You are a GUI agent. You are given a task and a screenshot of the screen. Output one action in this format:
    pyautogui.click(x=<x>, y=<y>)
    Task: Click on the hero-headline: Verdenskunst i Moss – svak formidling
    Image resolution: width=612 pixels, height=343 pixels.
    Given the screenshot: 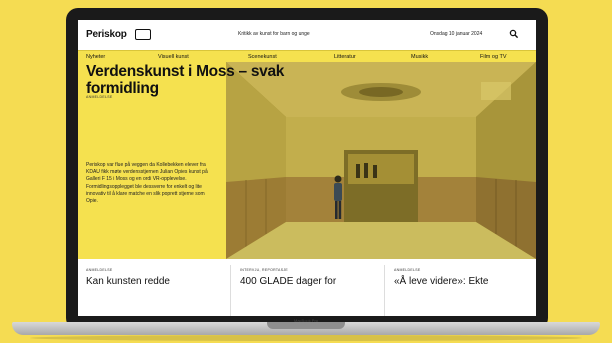 What is the action you would take?
    pyautogui.click(x=196, y=80)
    